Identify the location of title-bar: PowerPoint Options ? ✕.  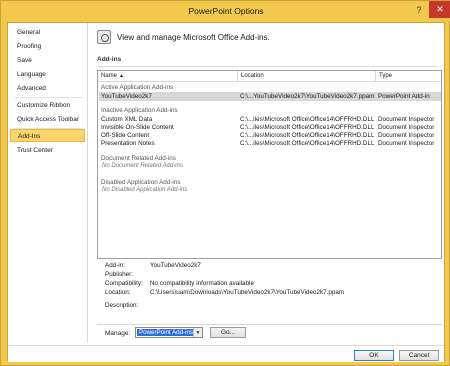
(225, 11).